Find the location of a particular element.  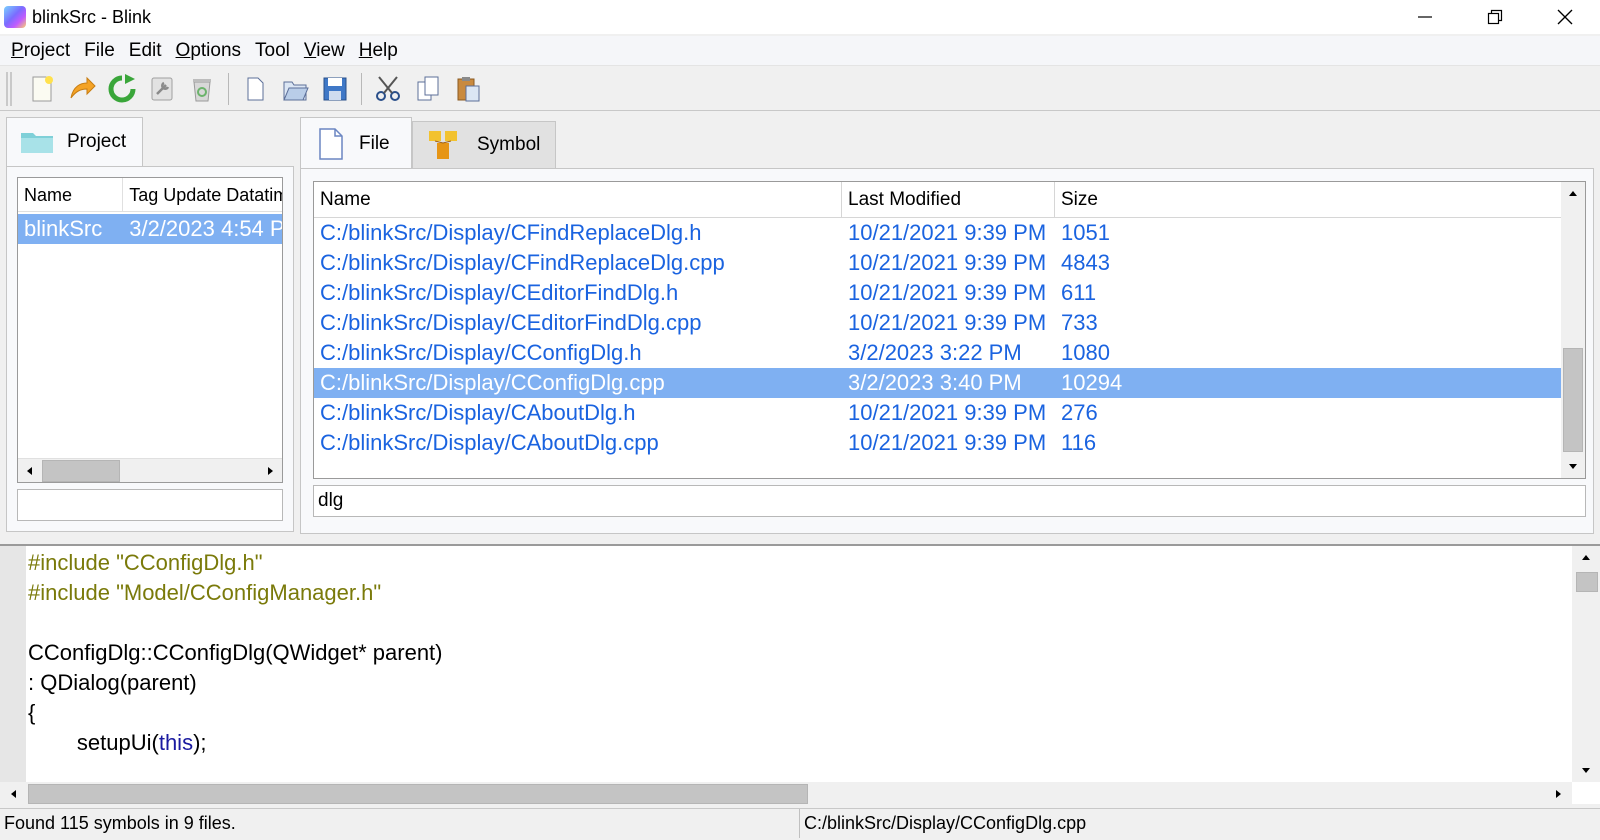

menu-bar: Project File Edit Options Tool View Help is located at coordinates (800, 51).